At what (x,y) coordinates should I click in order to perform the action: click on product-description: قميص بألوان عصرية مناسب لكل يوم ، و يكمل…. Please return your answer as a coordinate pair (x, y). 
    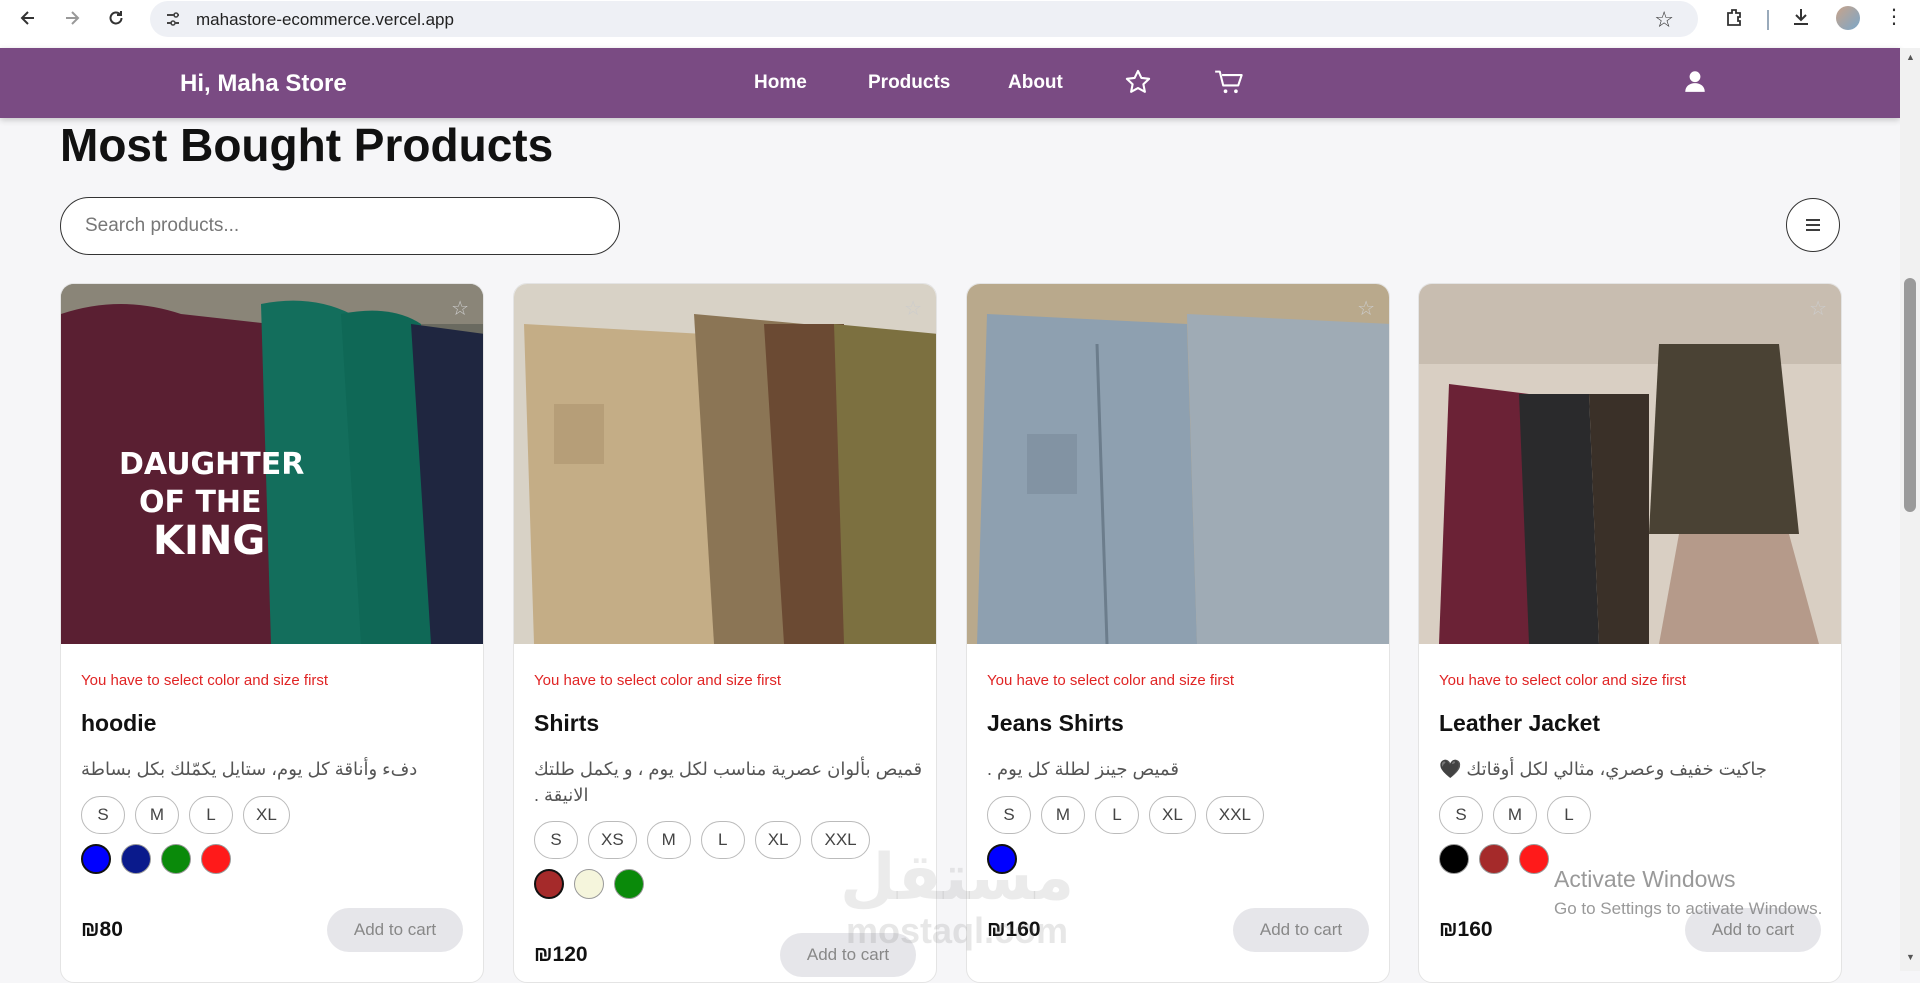
    Looking at the image, I should click on (728, 782).